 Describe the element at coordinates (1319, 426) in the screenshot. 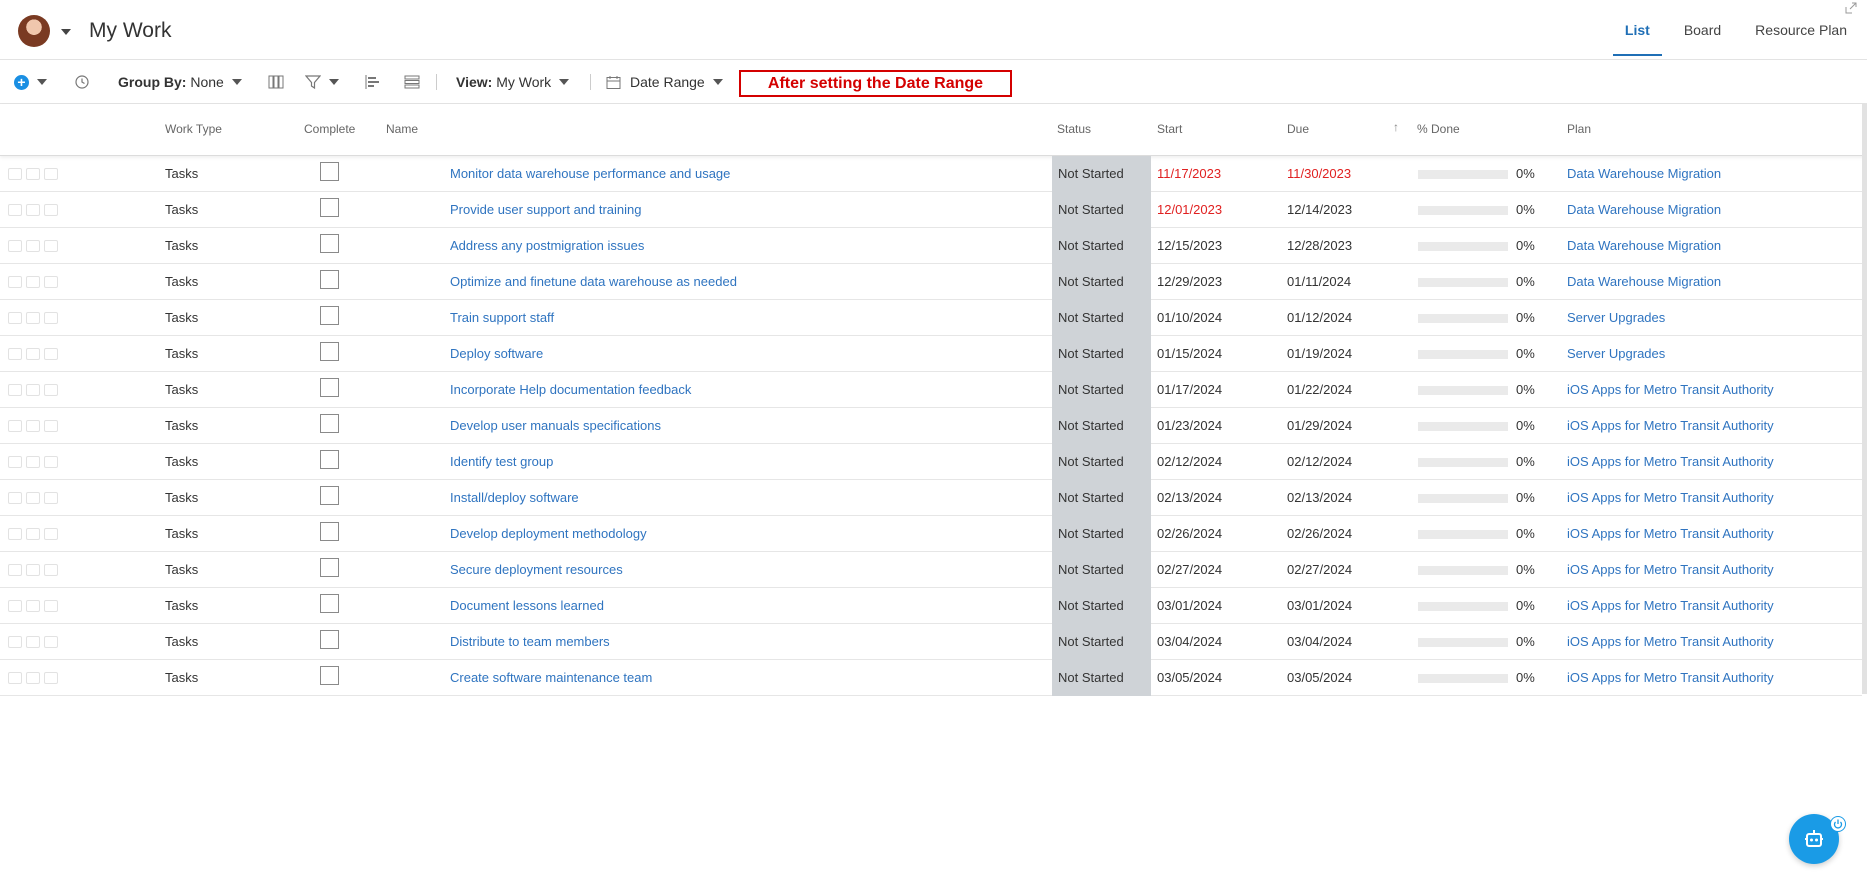

I see `due-date-cell: 01/29/2024` at that location.